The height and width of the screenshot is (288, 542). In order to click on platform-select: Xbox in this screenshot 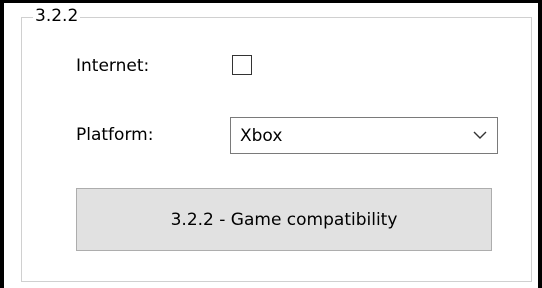, I will do `click(364, 135)`.